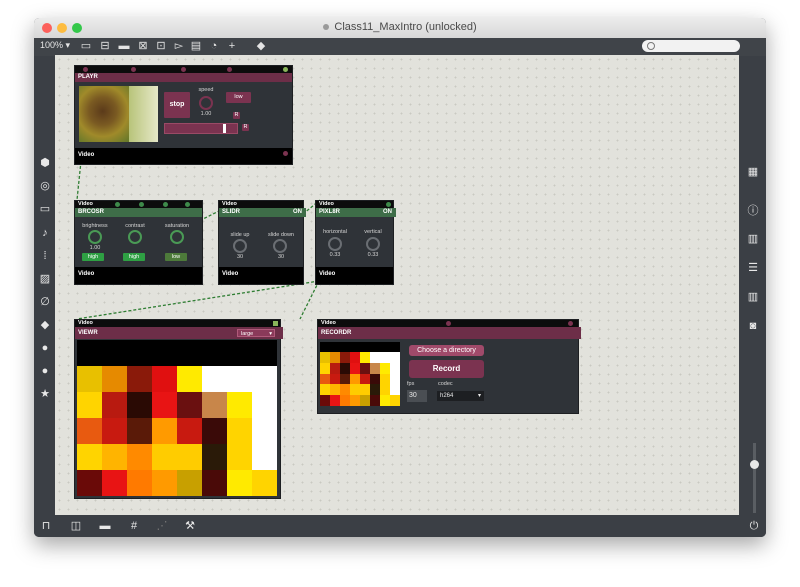  I want to click on playr-inlets-bar, so click(183, 69).